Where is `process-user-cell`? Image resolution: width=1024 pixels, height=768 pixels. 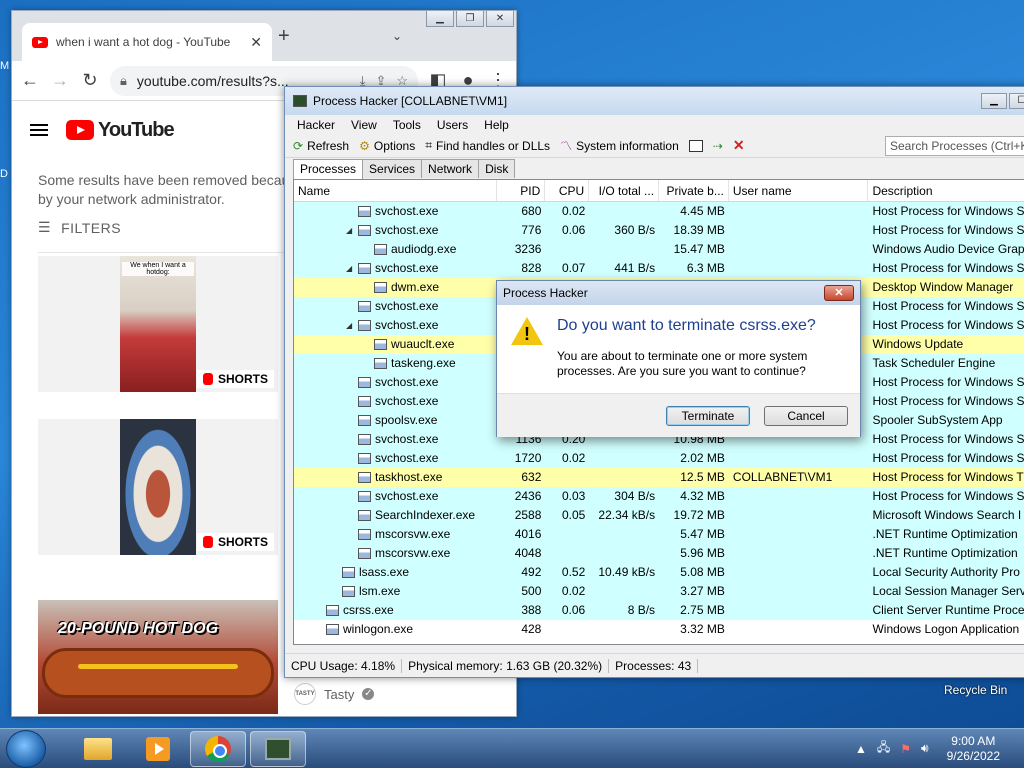
process-user-cell is located at coordinates (799, 534).